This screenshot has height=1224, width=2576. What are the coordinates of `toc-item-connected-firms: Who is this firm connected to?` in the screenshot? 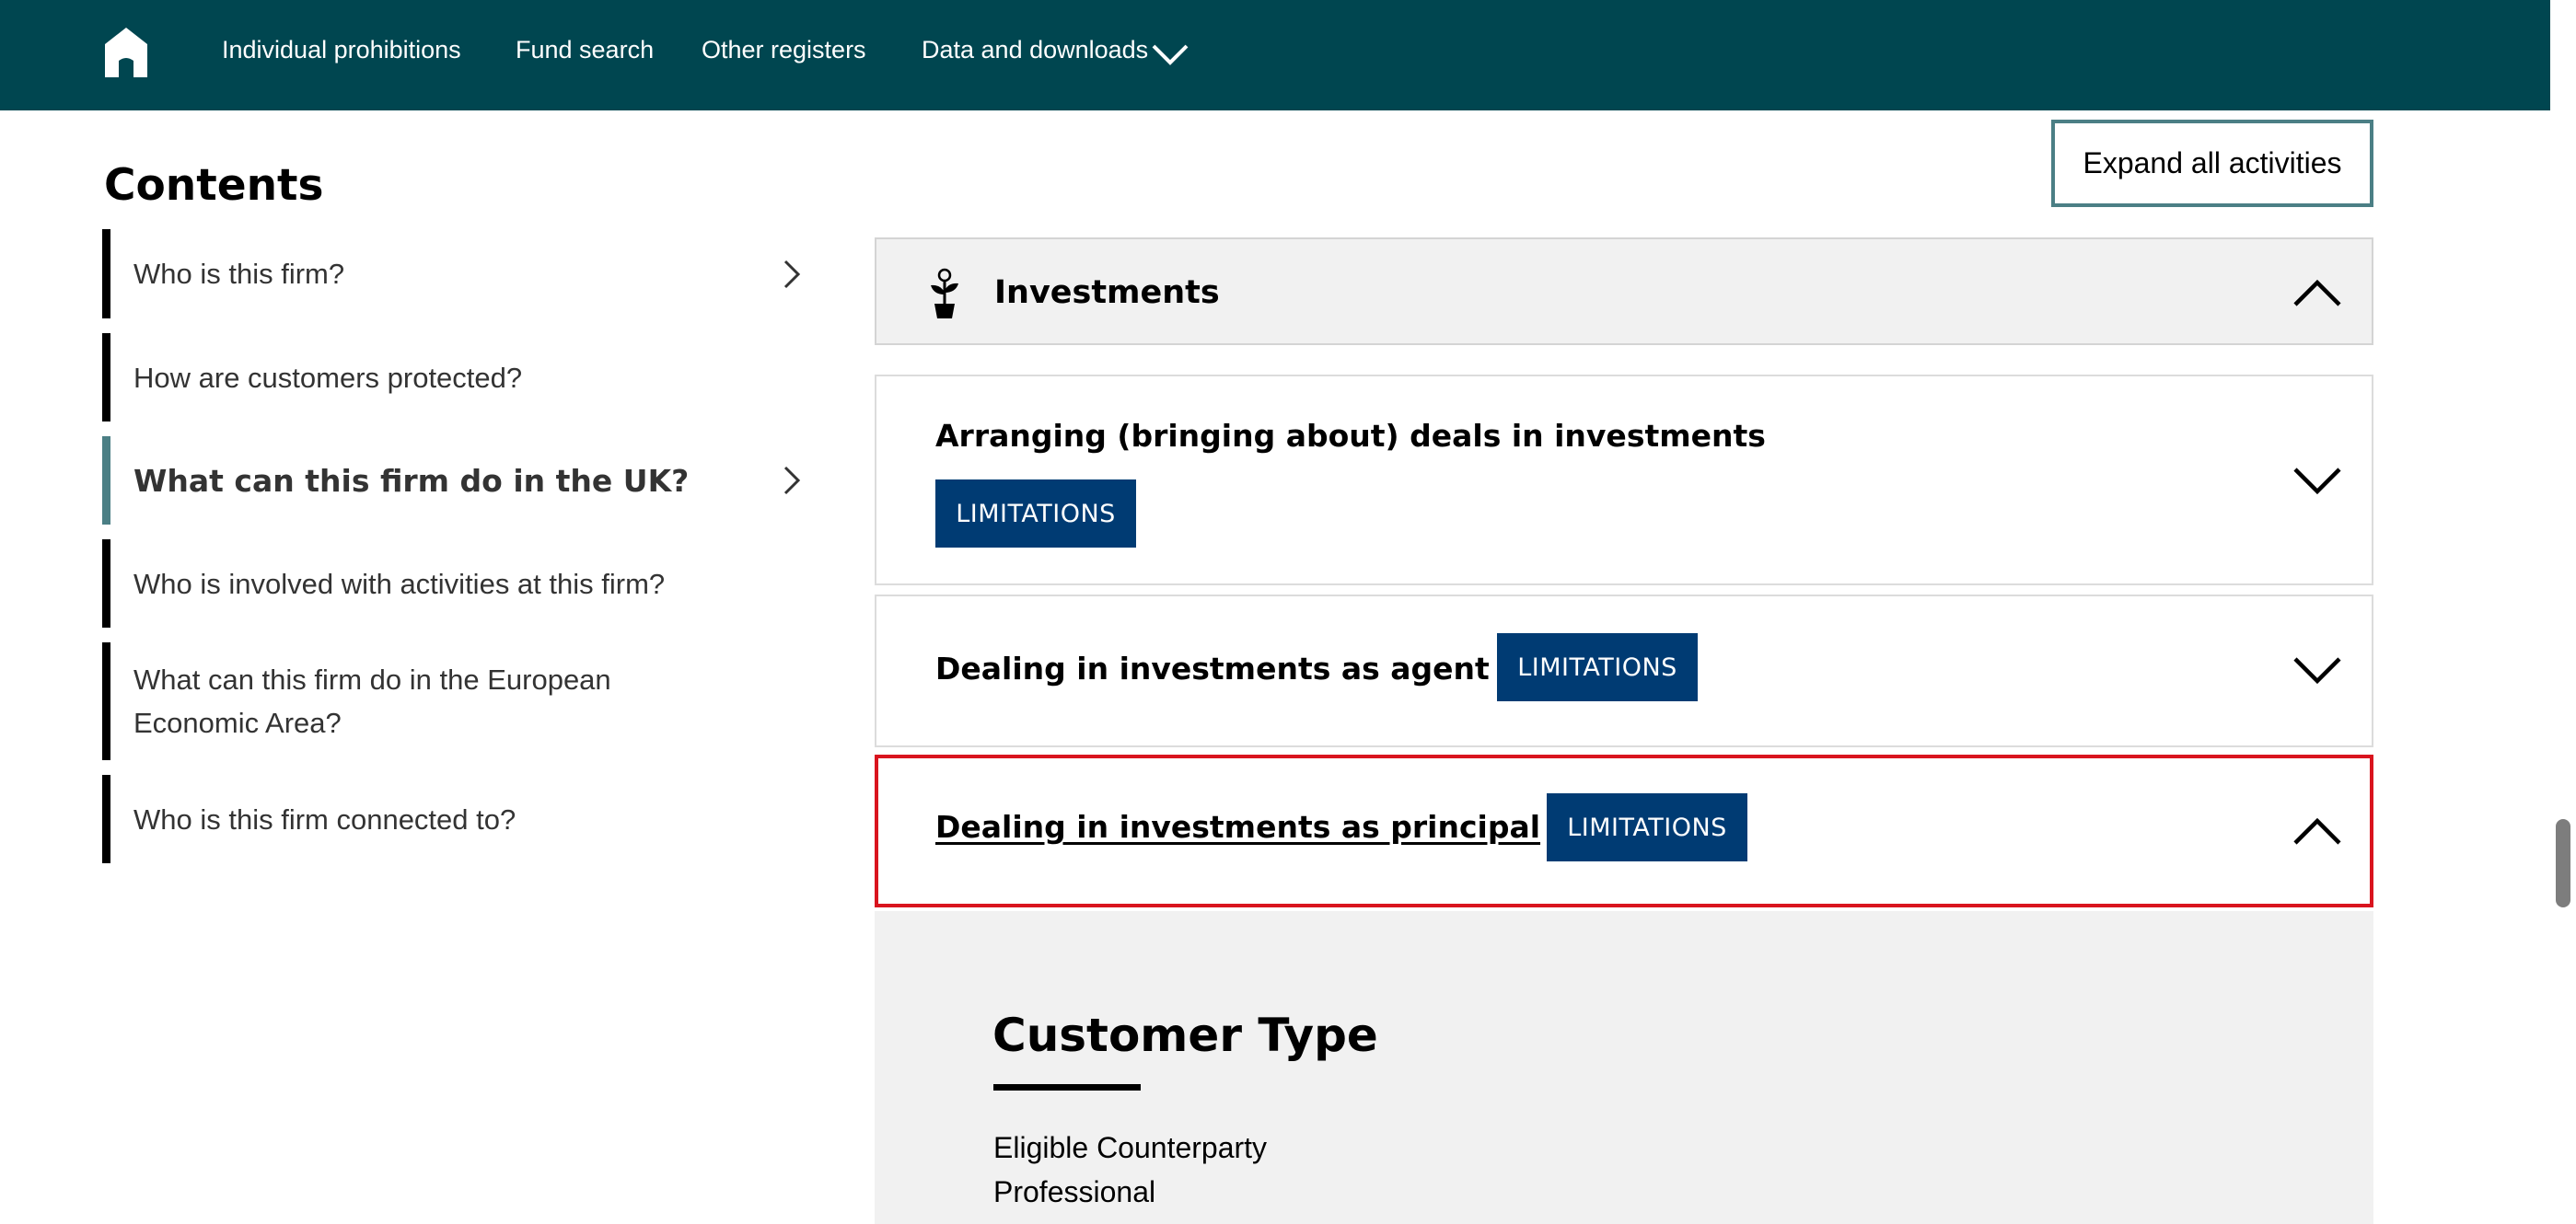 It's located at (452, 819).